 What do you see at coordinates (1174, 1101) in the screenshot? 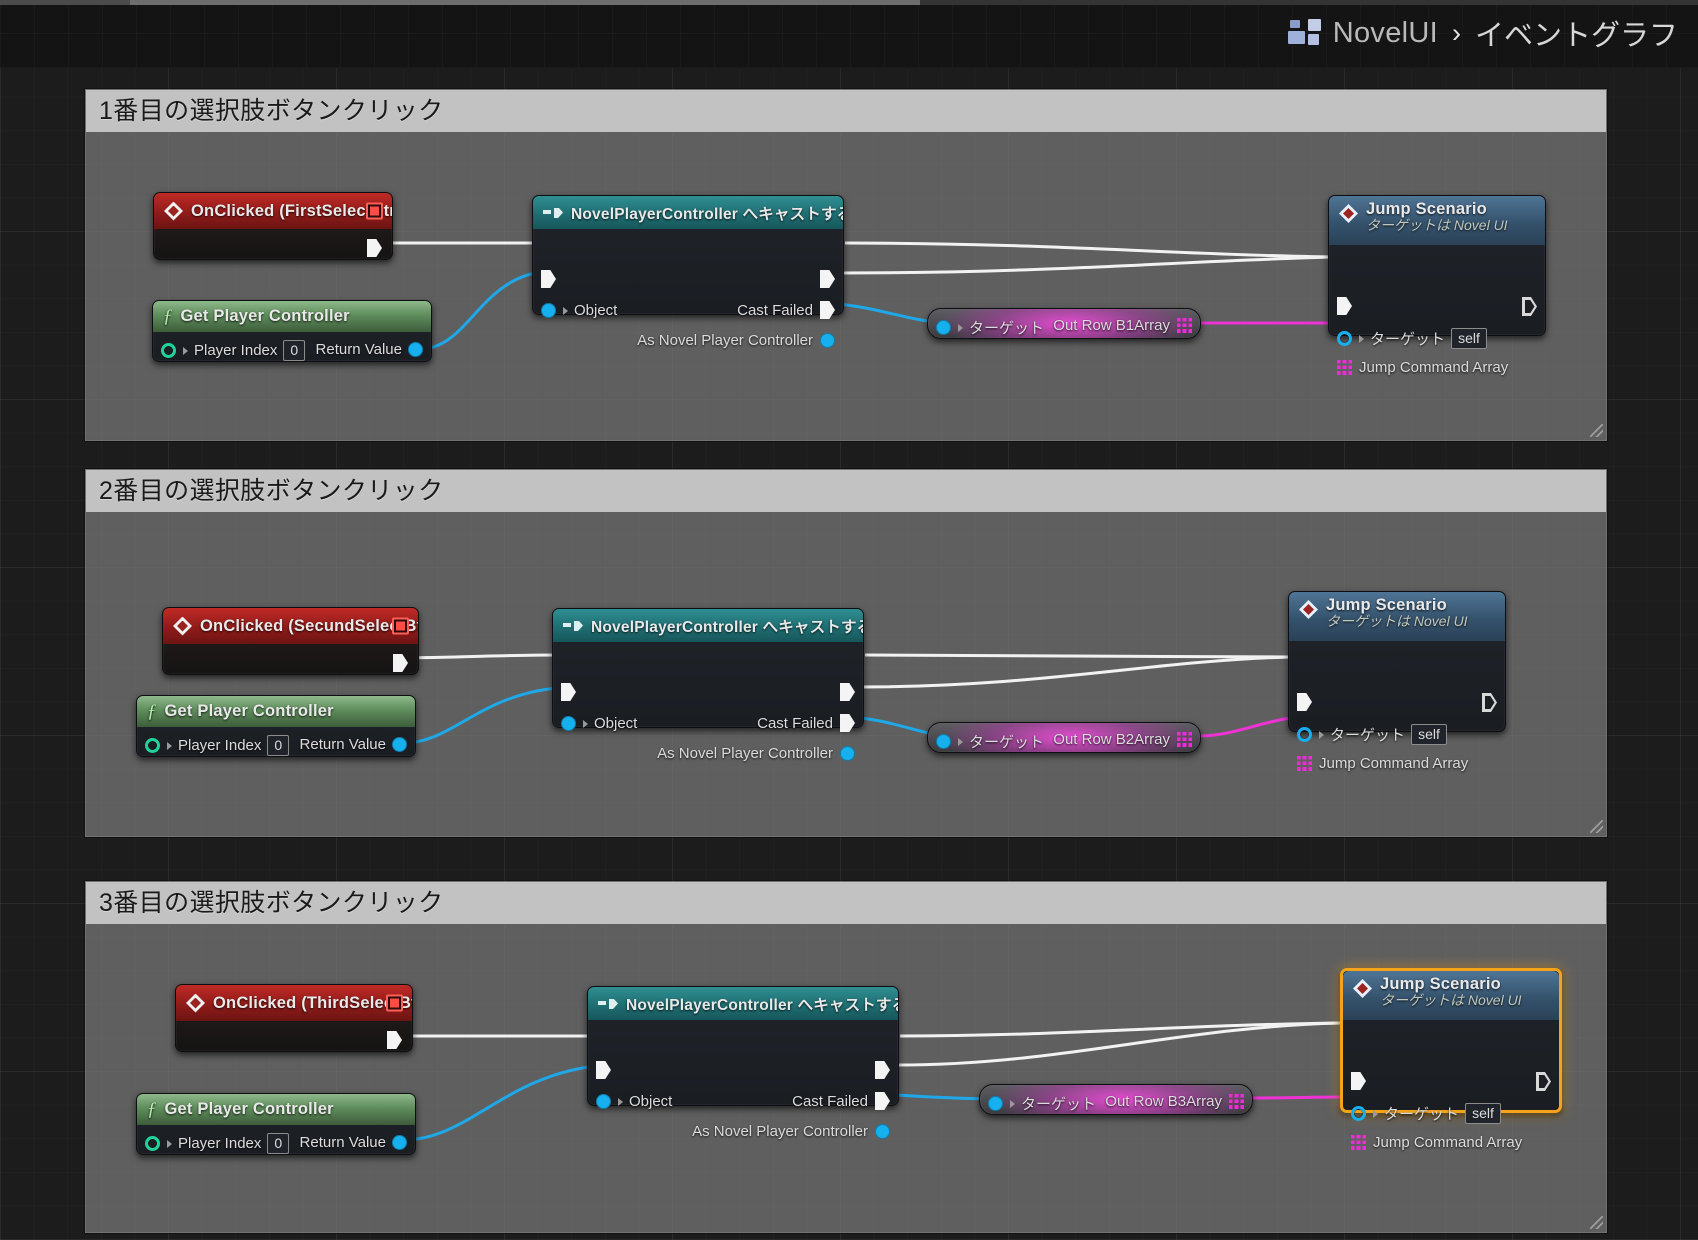
I see `variable-output-pin-3: Out Row B3Array` at bounding box center [1174, 1101].